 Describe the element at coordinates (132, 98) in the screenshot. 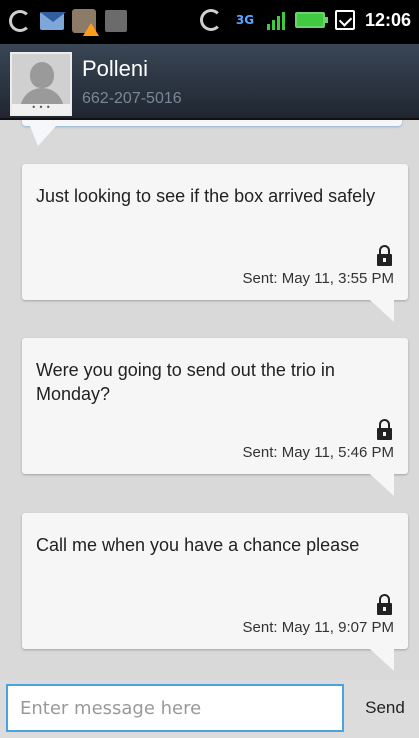

I see `contact-number: 662-207-5016` at that location.